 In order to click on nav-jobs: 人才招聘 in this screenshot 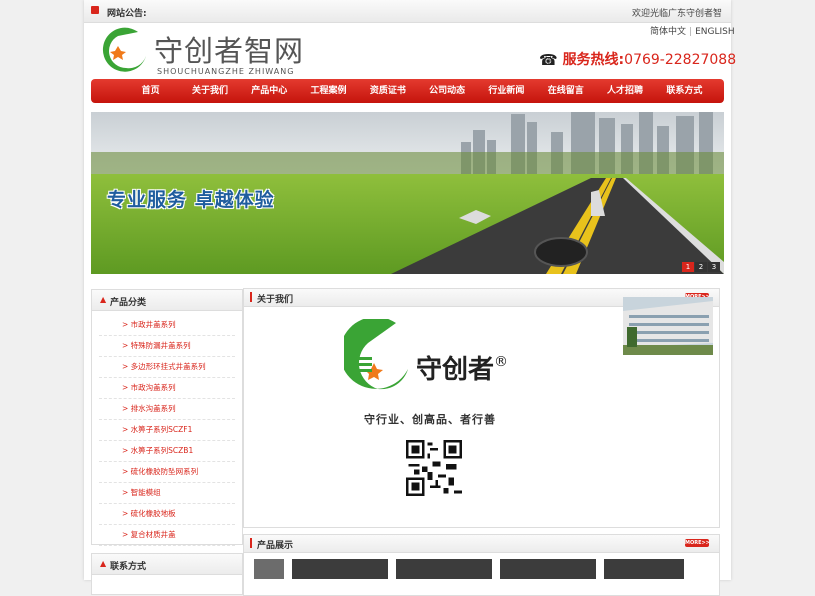, I will do `click(624, 91)`.